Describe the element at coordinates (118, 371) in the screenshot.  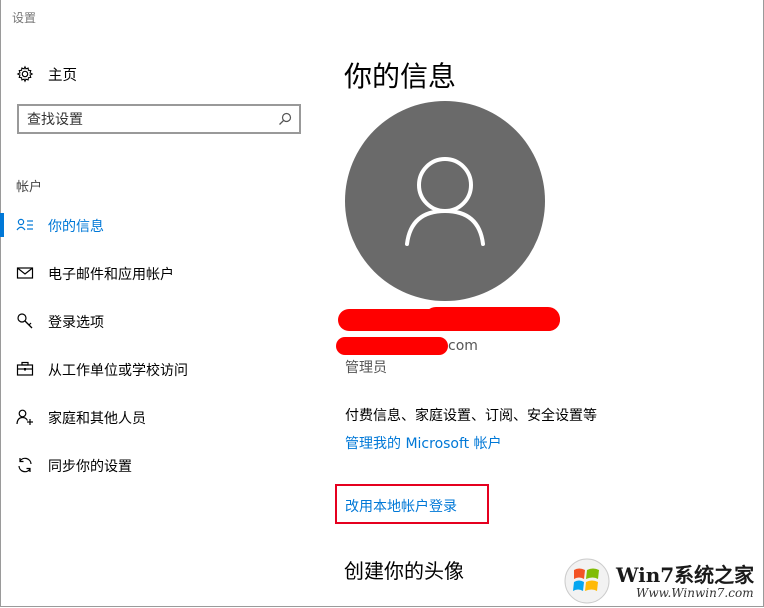
I see `sidebar-item-label: 从工作单位或学校访问` at that location.